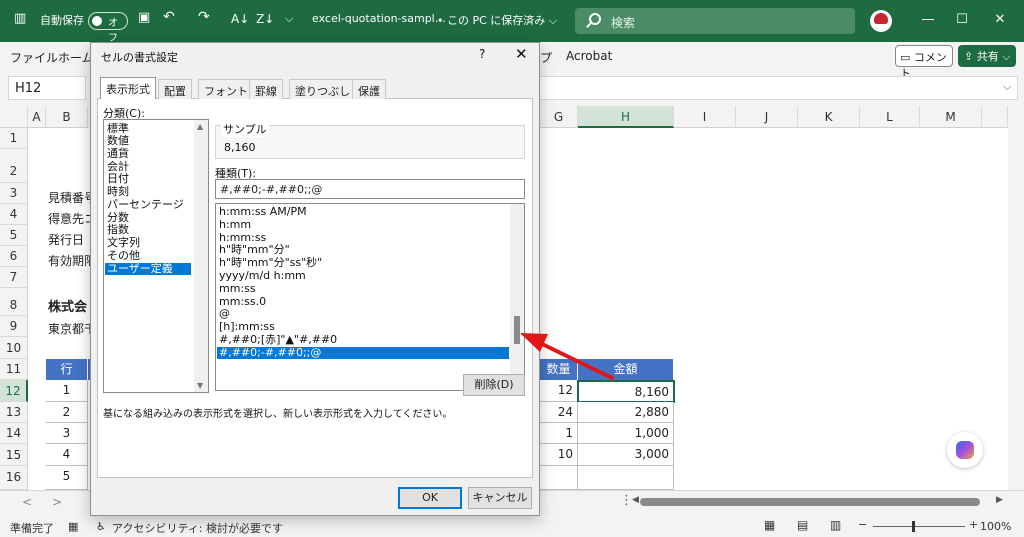 The height and width of the screenshot is (537, 1024). I want to click on annotation-arrow, so click(567, 356).